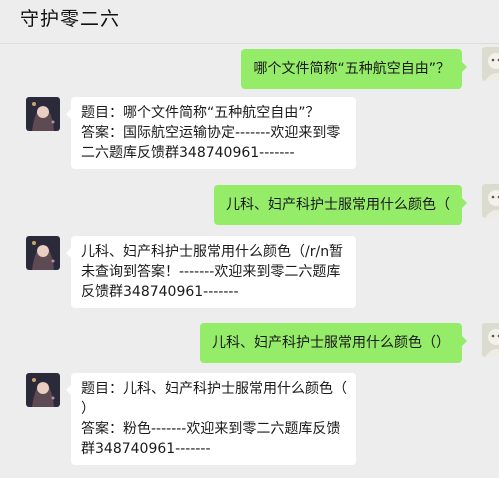  Describe the element at coordinates (70, 19) in the screenshot. I see `chat-title: 守护零二六` at that location.